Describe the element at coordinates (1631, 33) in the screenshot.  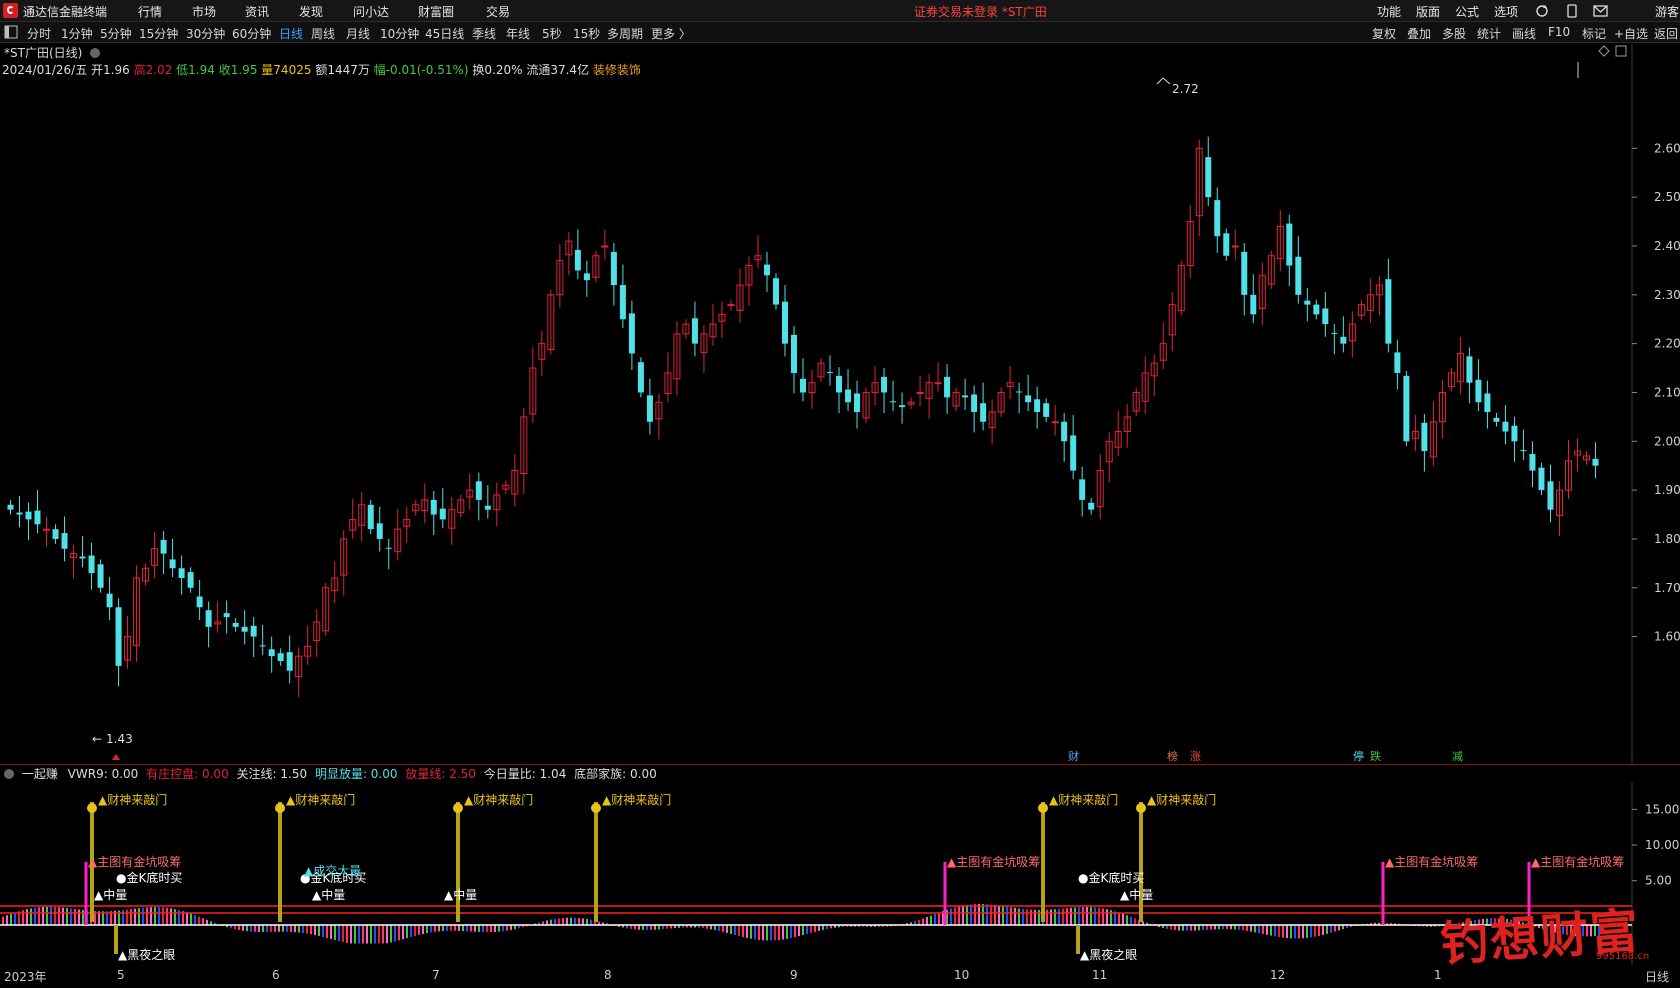
I see `btn-add-watchlist: +自选` at that location.